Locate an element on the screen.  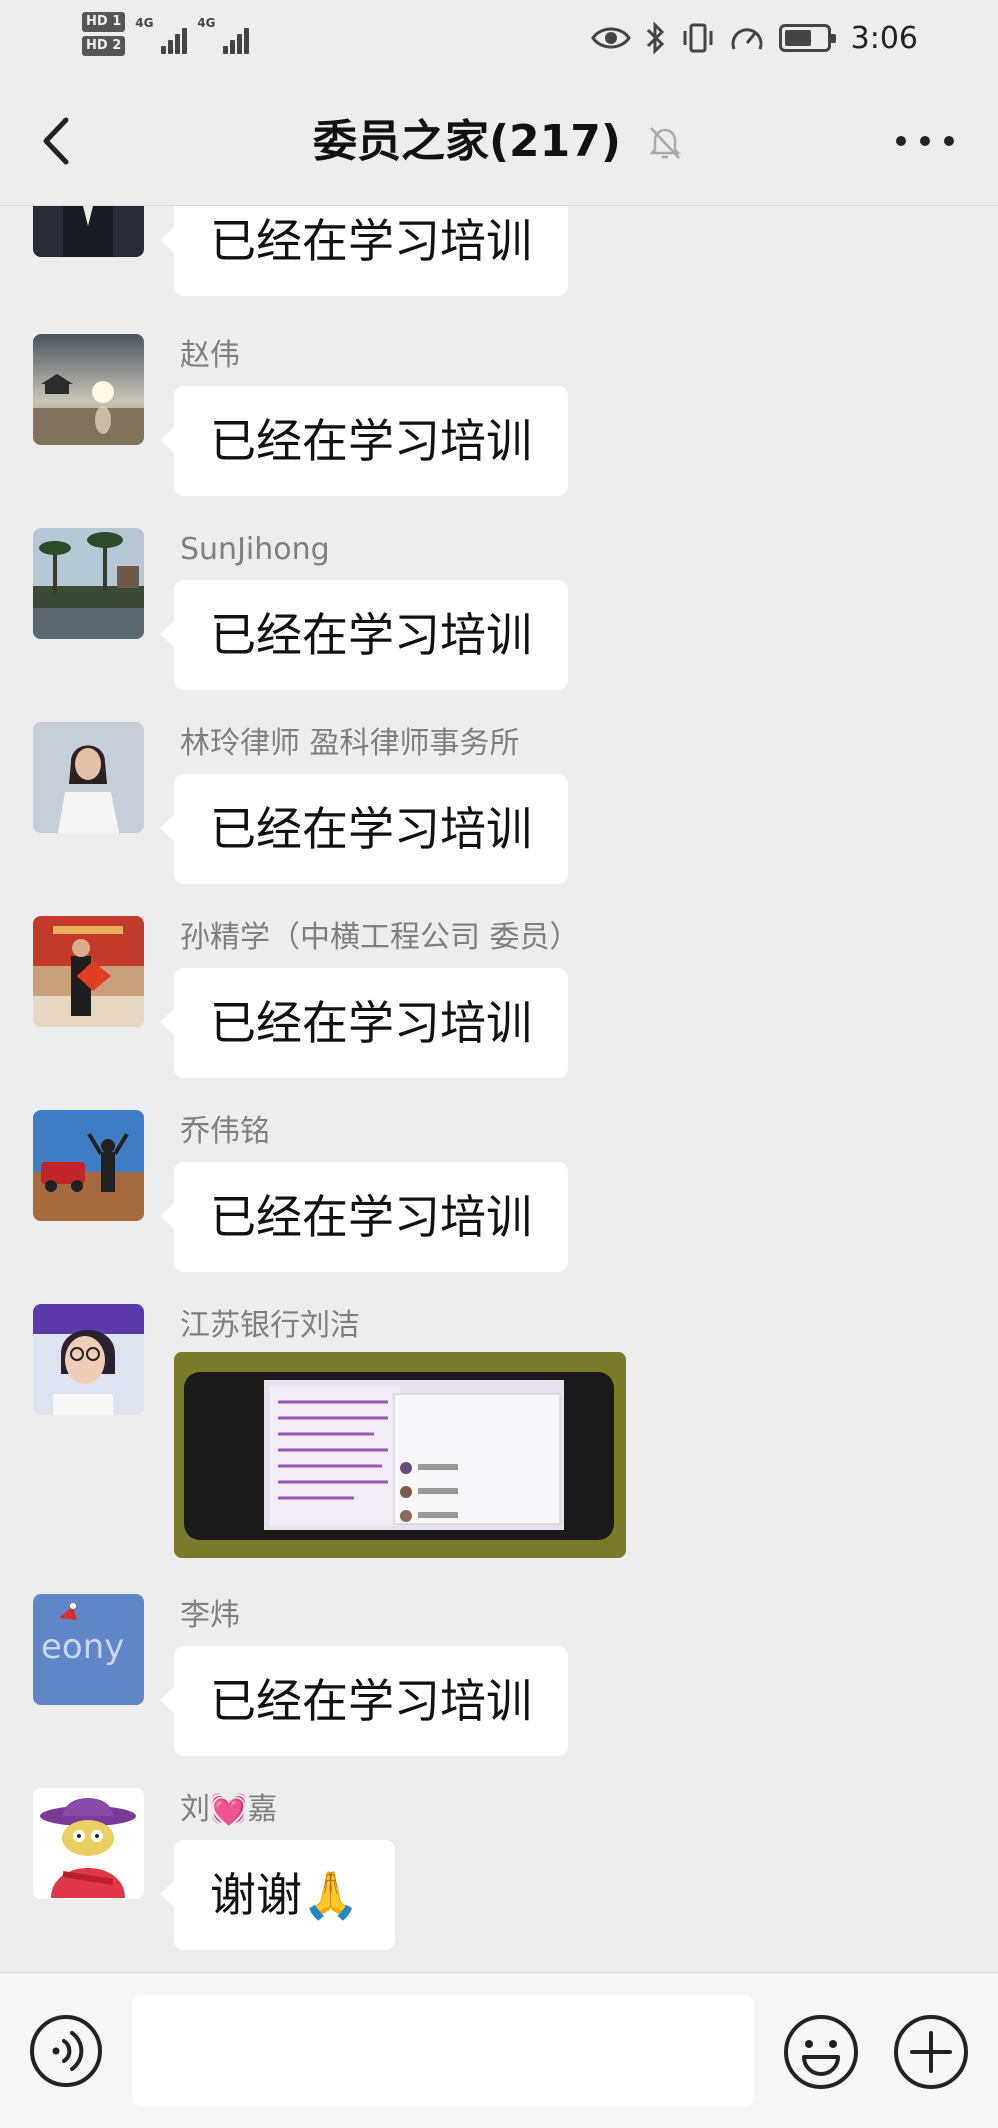
sim1-hd-tag: HD 1 is located at coordinates (104, 22).